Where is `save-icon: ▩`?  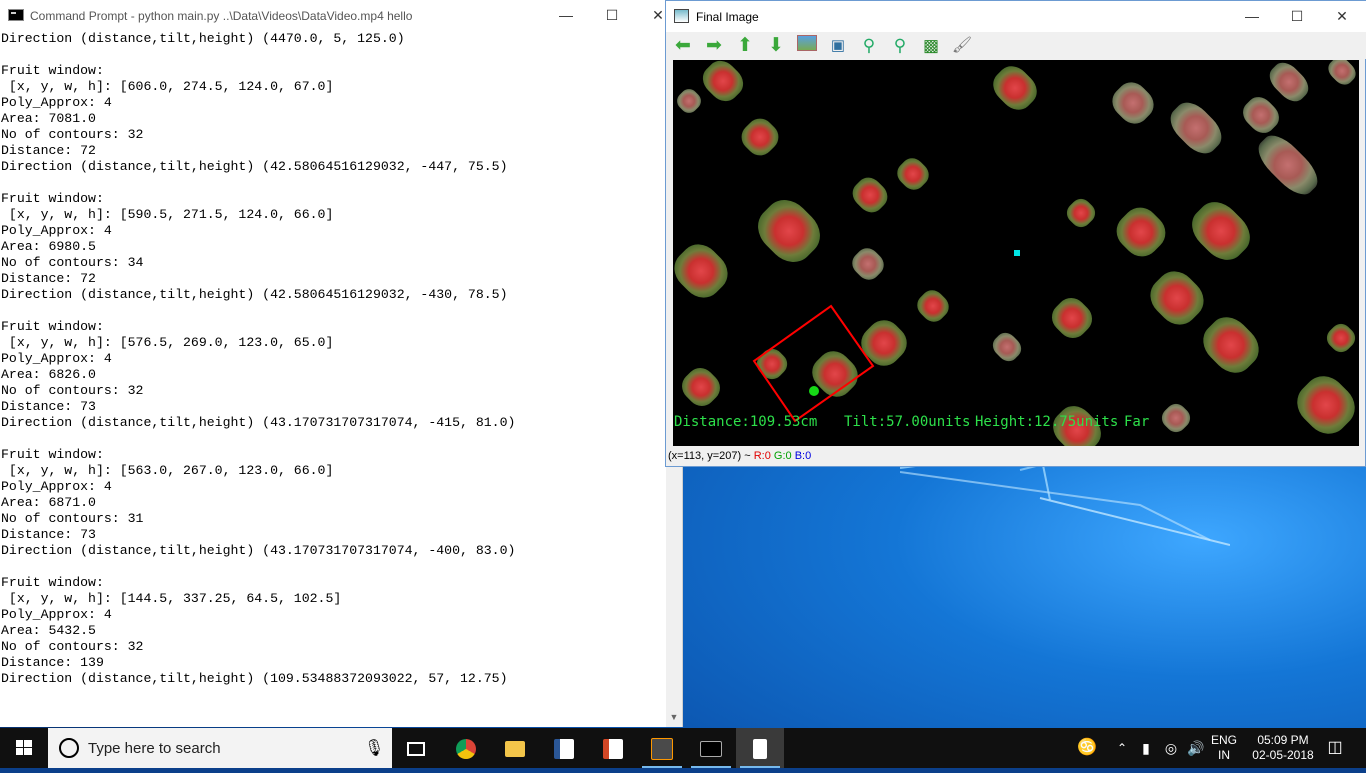 save-icon: ▩ is located at coordinates (931, 46).